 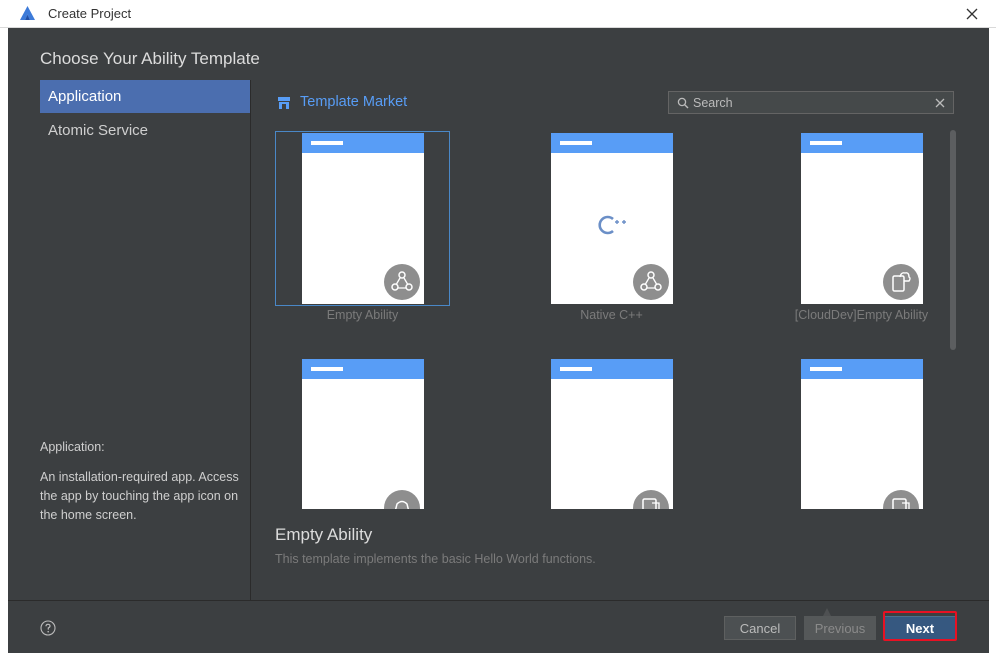 What do you see at coordinates (683, 103) in the screenshot?
I see `search-icon` at bounding box center [683, 103].